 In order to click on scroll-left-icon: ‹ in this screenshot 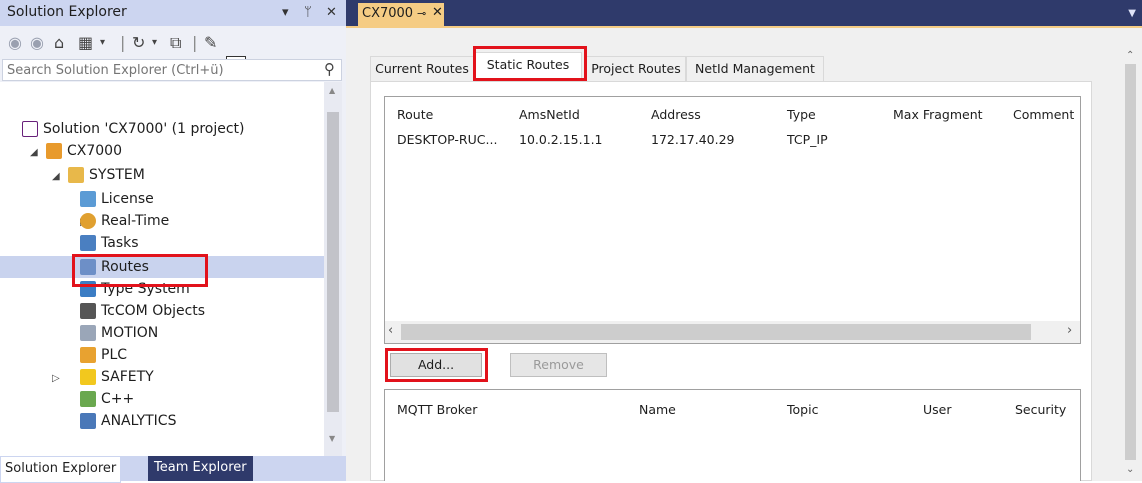, I will do `click(390, 330)`.